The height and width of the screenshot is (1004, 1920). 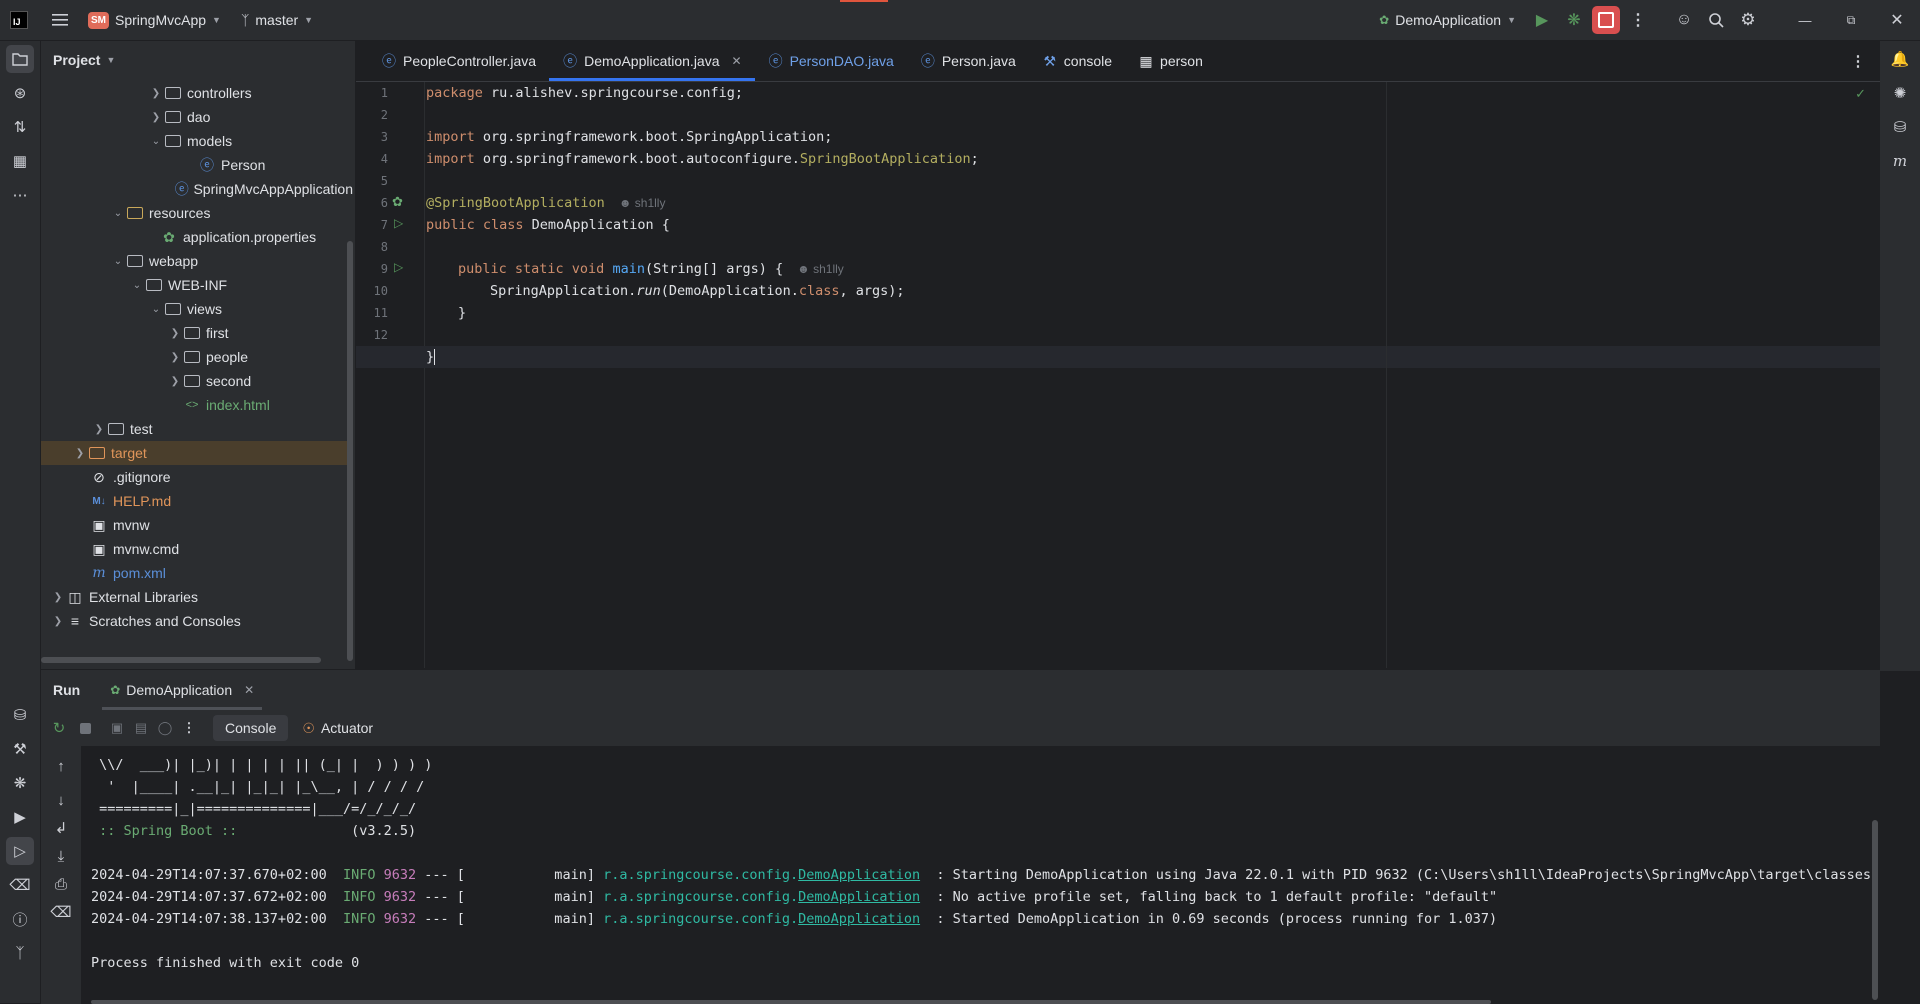 I want to click on tree-item: ⓔ SpringMvcAppApplication, so click(x=197, y=189).